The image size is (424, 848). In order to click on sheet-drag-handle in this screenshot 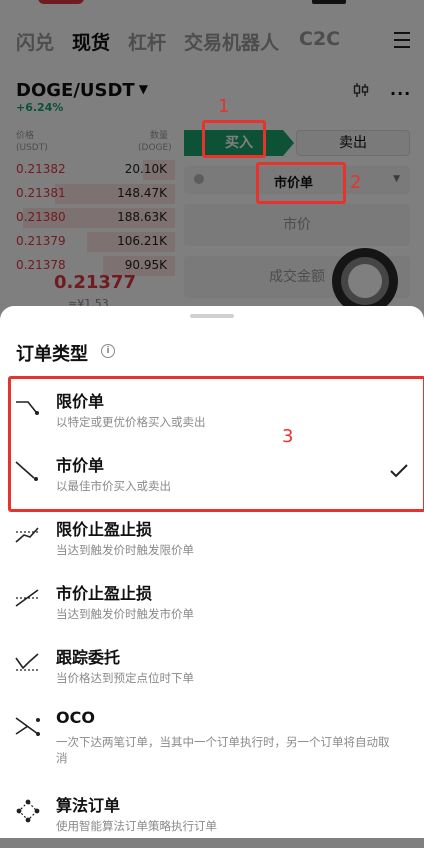, I will do `click(212, 316)`.